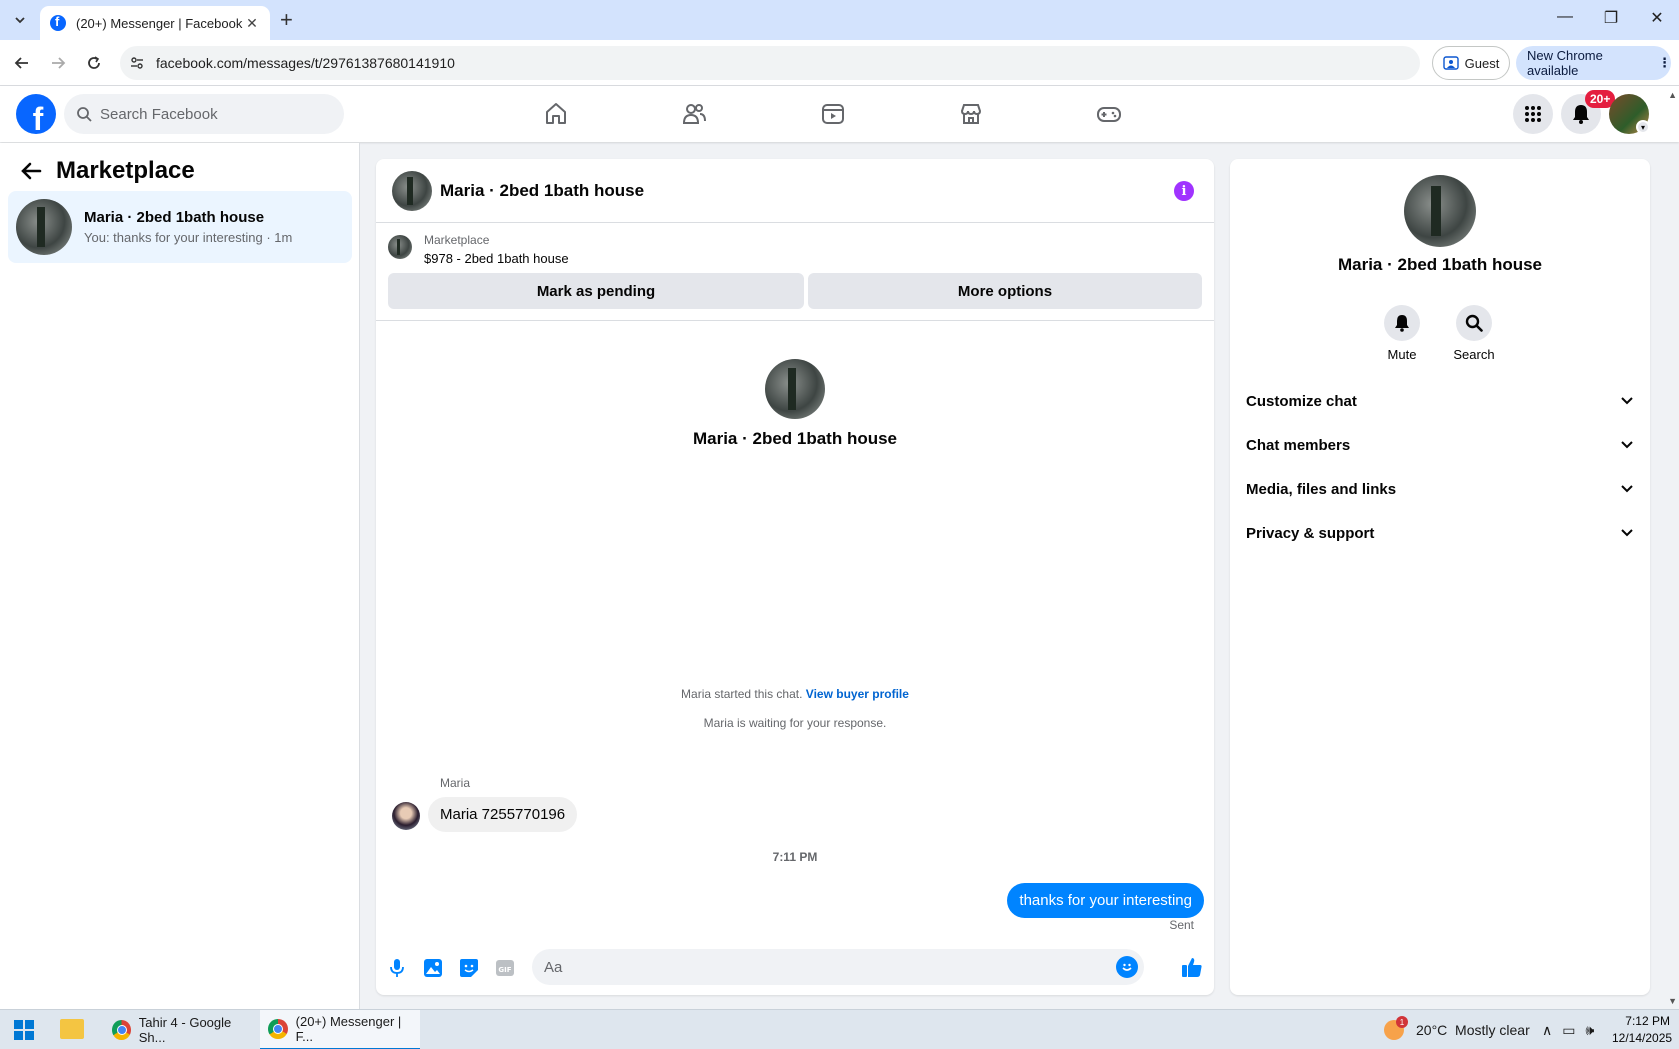 The image size is (1679, 1049). Describe the element at coordinates (1672, 95) in the screenshot. I see `scroll-up-arrow-icon: ▲` at that location.